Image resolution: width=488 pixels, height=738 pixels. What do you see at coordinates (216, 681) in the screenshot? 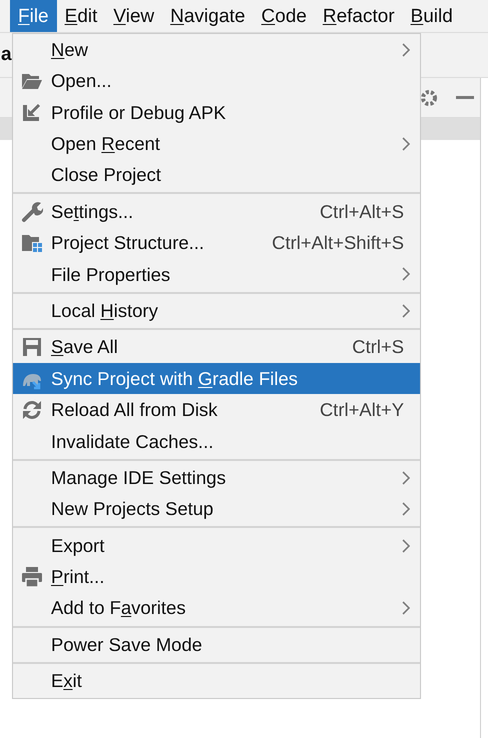
I see `menu-item: Exit` at bounding box center [216, 681].